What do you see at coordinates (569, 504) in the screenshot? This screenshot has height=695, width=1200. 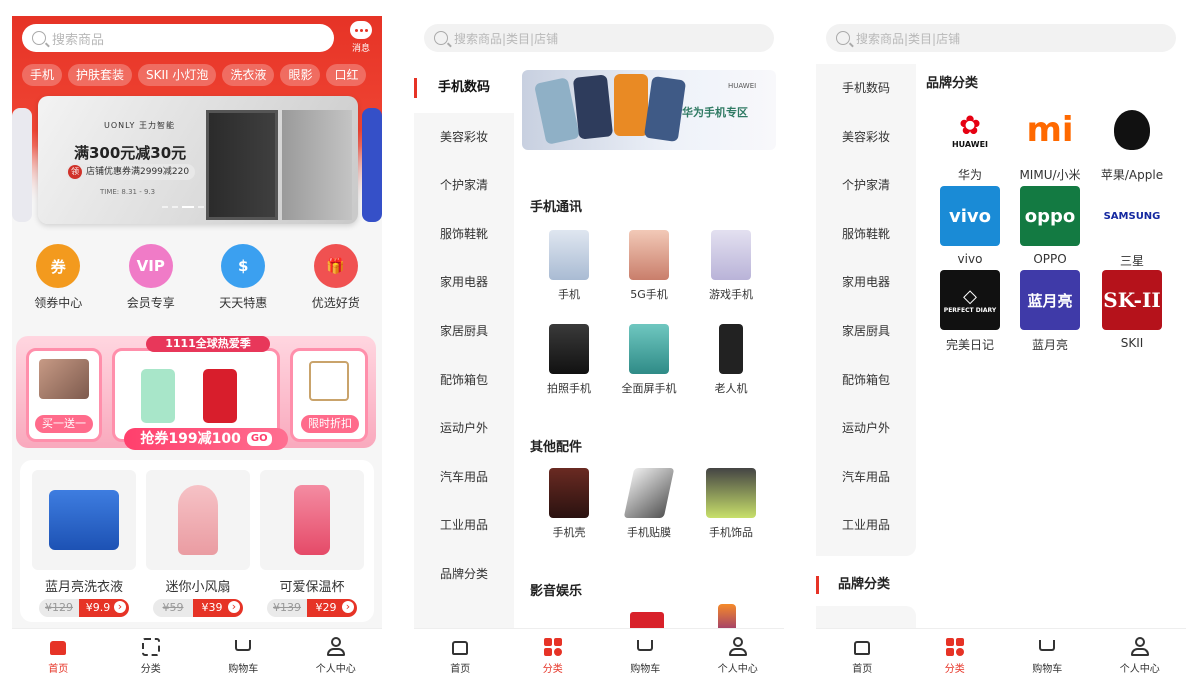 I see `subcategory-item: 手机壳` at bounding box center [569, 504].